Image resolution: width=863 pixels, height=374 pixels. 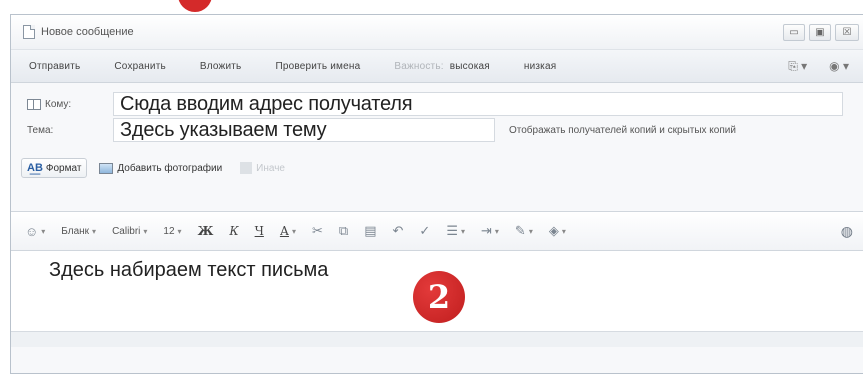 I want to click on cut-icon: ✂, so click(x=317, y=231).